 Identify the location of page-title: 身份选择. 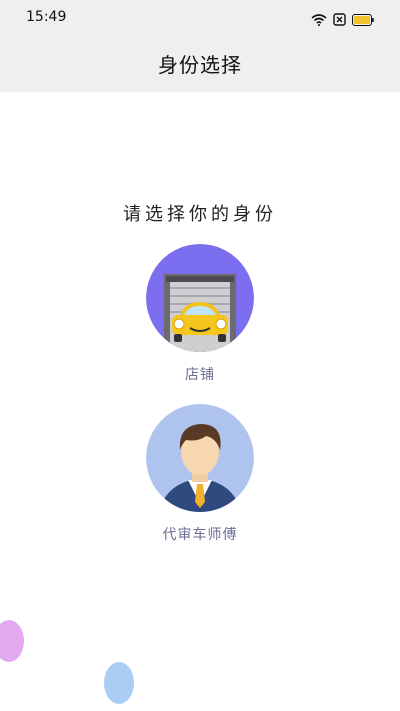
(200, 65).